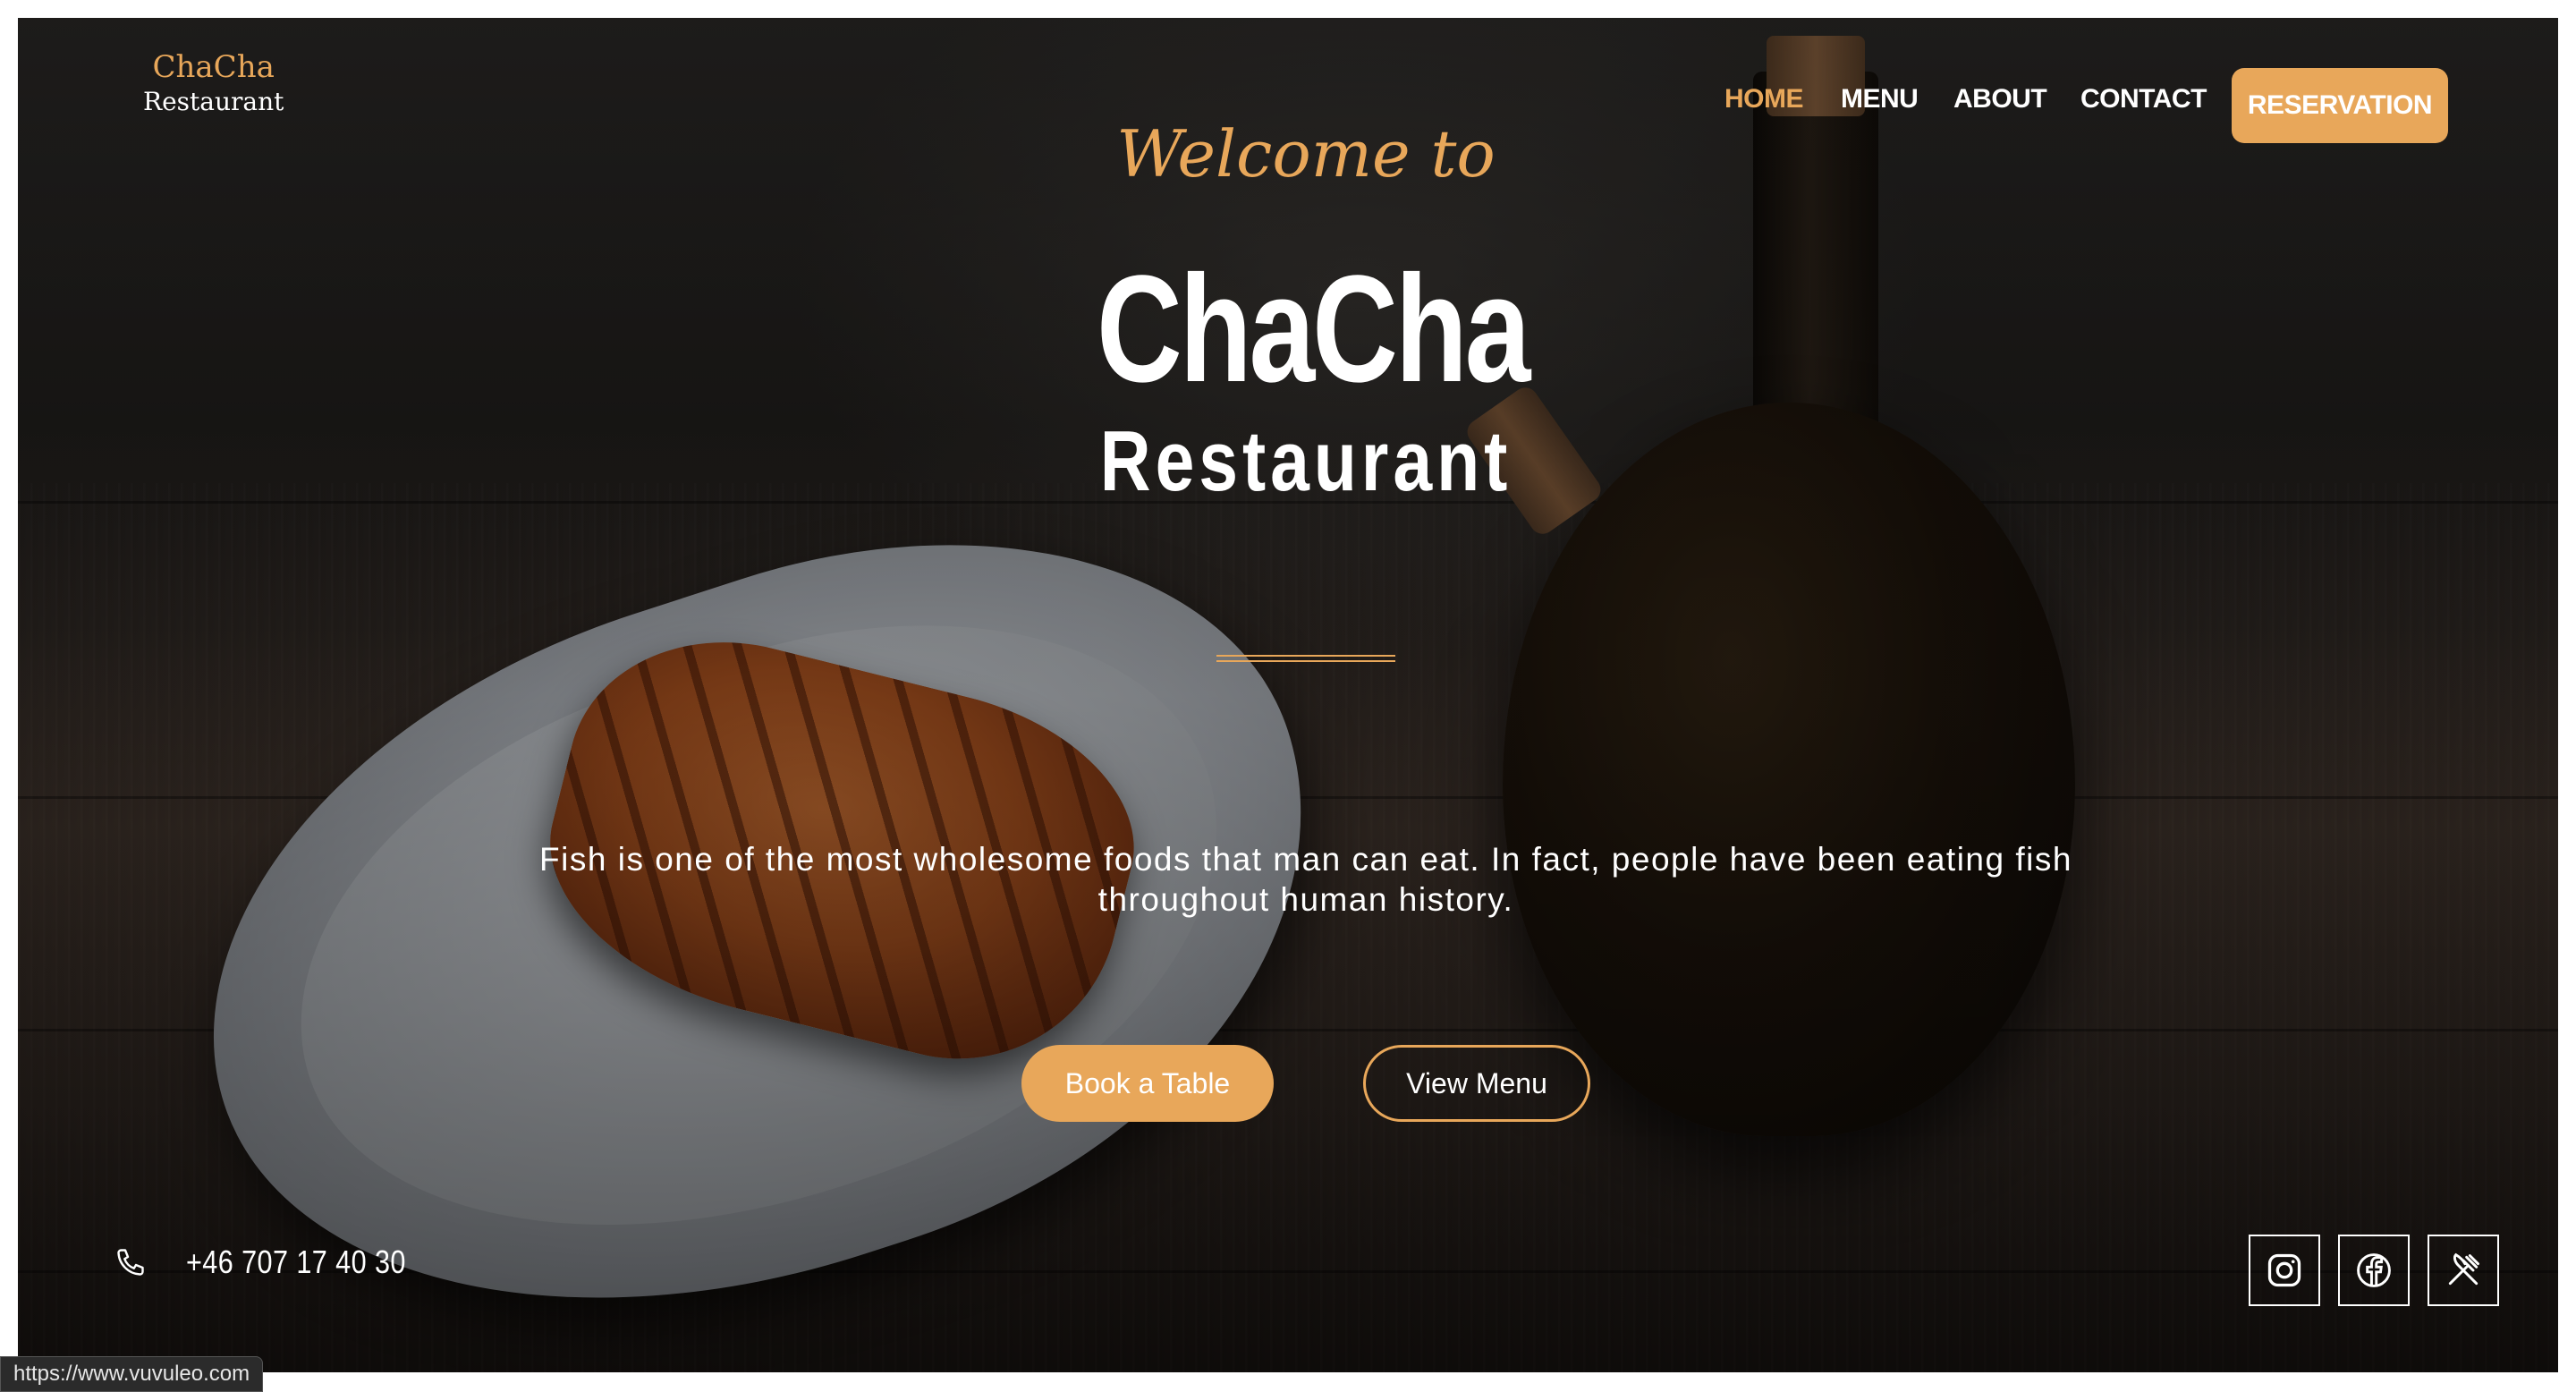 The image size is (2576, 1392). Describe the element at coordinates (1306, 153) in the screenshot. I see `welcome-text: Welcome to` at that location.